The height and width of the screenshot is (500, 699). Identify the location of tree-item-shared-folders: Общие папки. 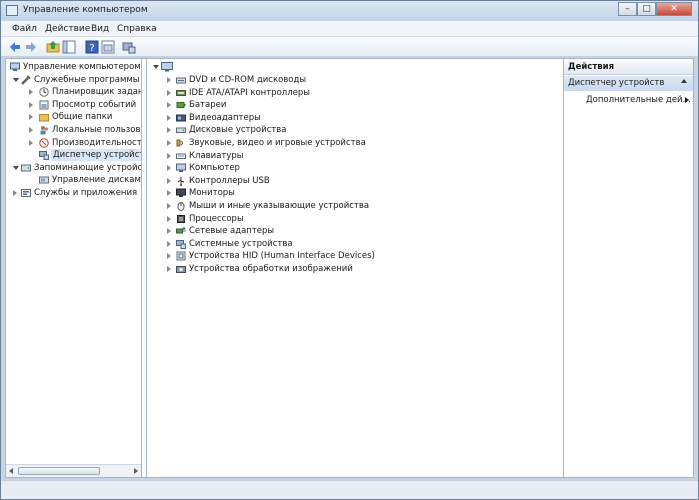
(75, 117).